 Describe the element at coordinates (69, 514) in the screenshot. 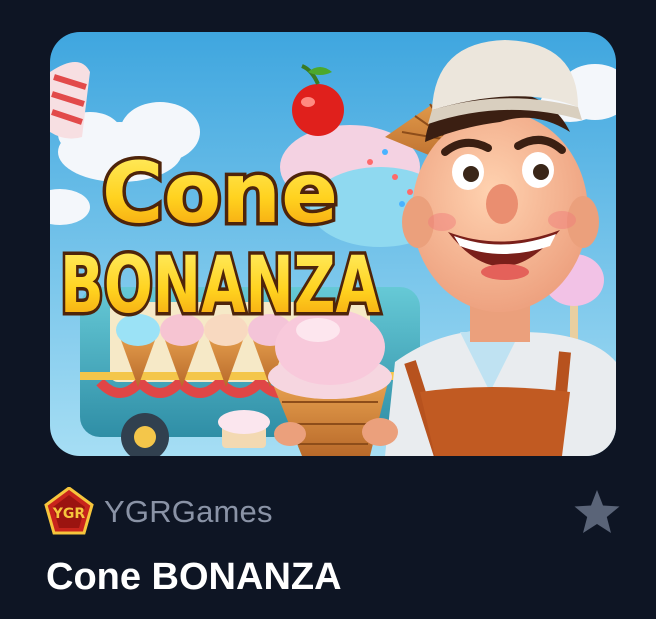

I see `provider-logo-text: YGR` at that location.